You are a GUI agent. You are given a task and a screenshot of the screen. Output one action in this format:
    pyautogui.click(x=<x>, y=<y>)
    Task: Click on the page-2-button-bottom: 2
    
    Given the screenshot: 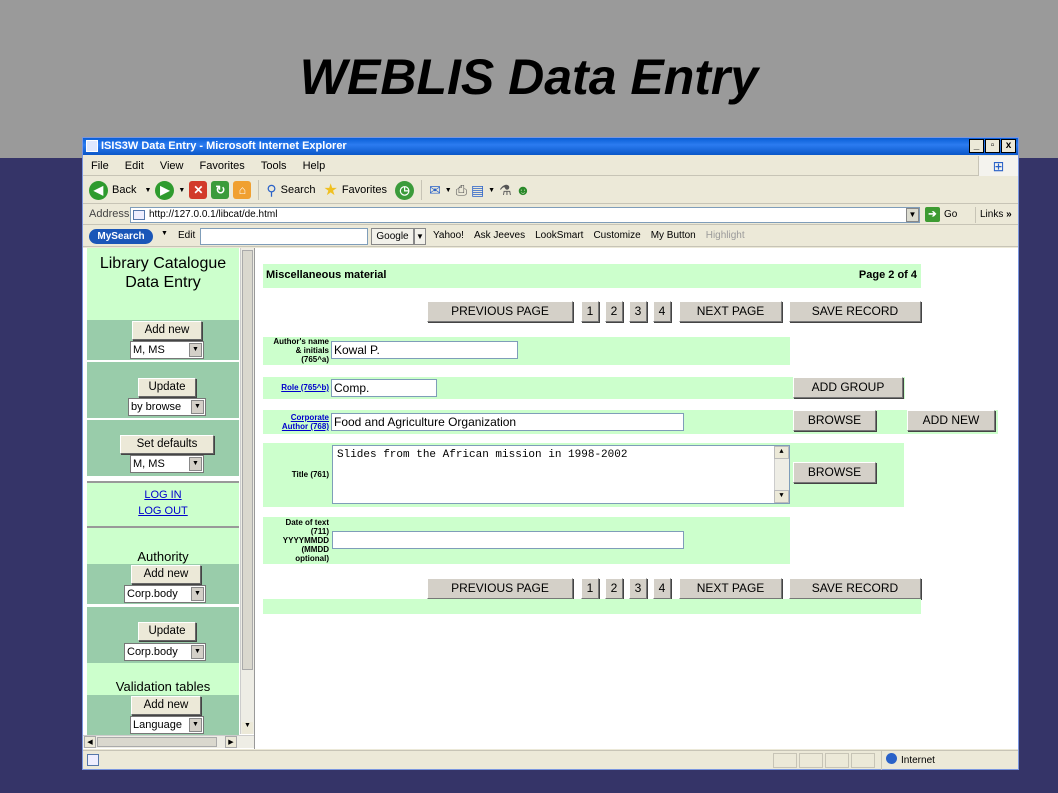 What is the action you would take?
    pyautogui.click(x=614, y=588)
    